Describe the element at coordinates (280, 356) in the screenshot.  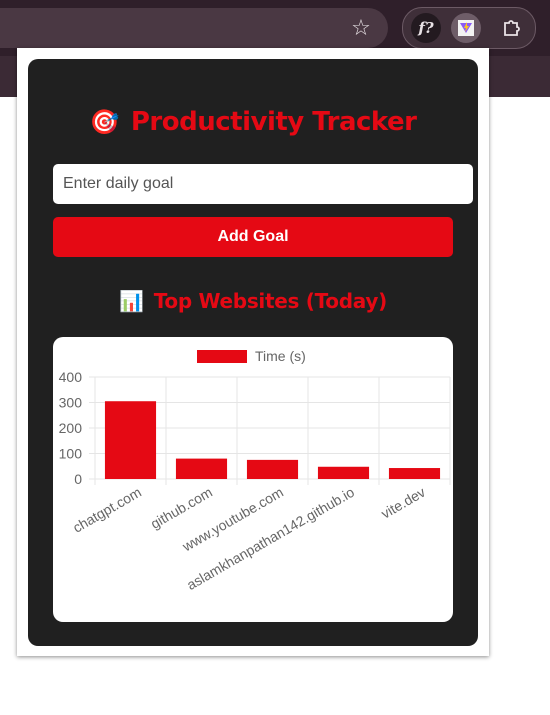
I see `legend-label: Time (s)` at that location.